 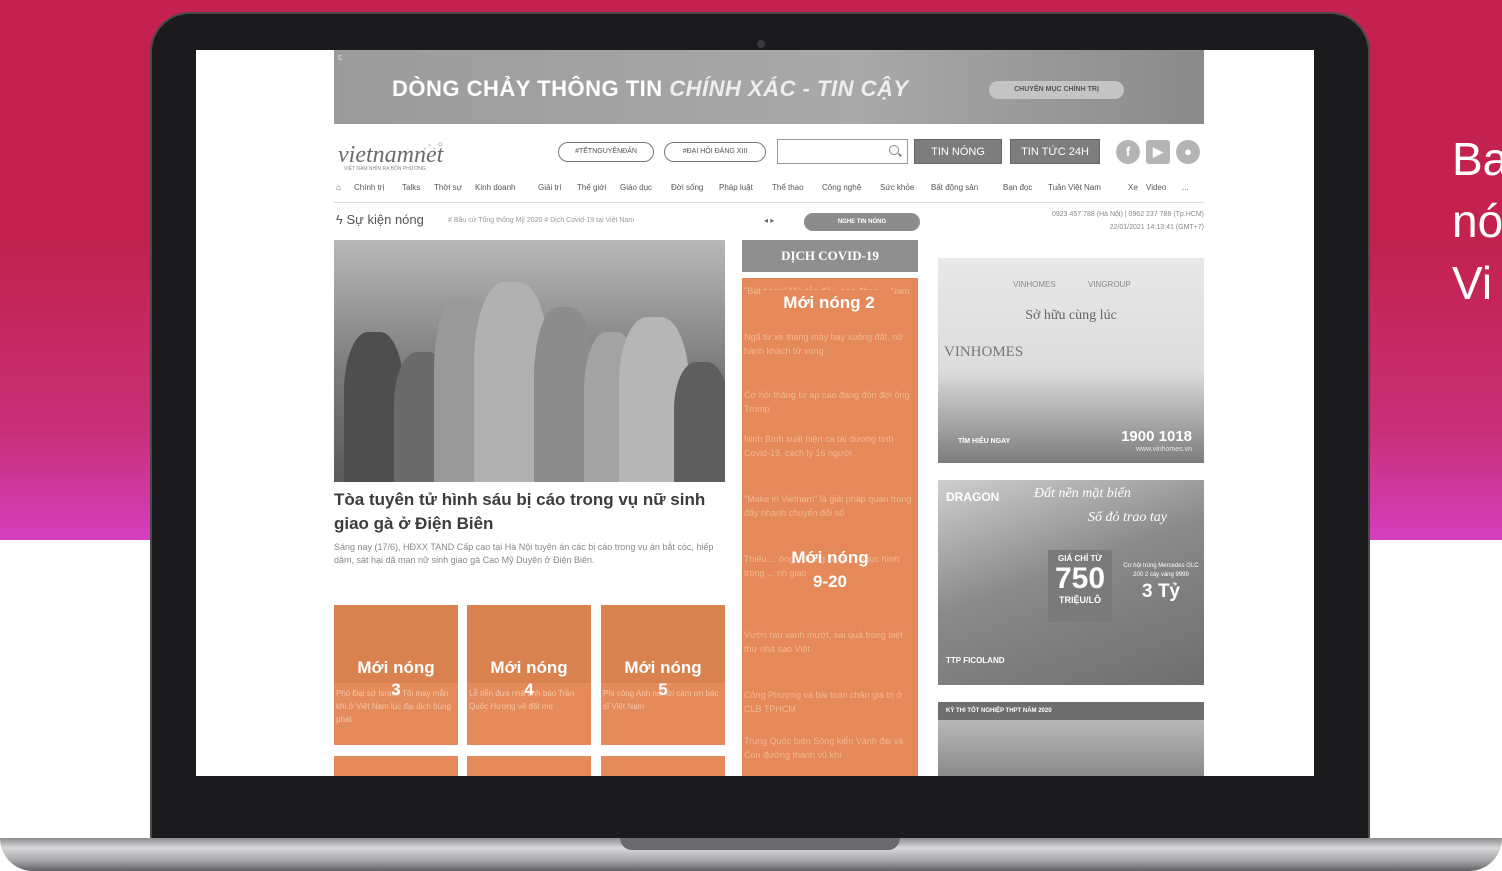 I want to click on youtube-icon: ▶, so click(x=1158, y=152).